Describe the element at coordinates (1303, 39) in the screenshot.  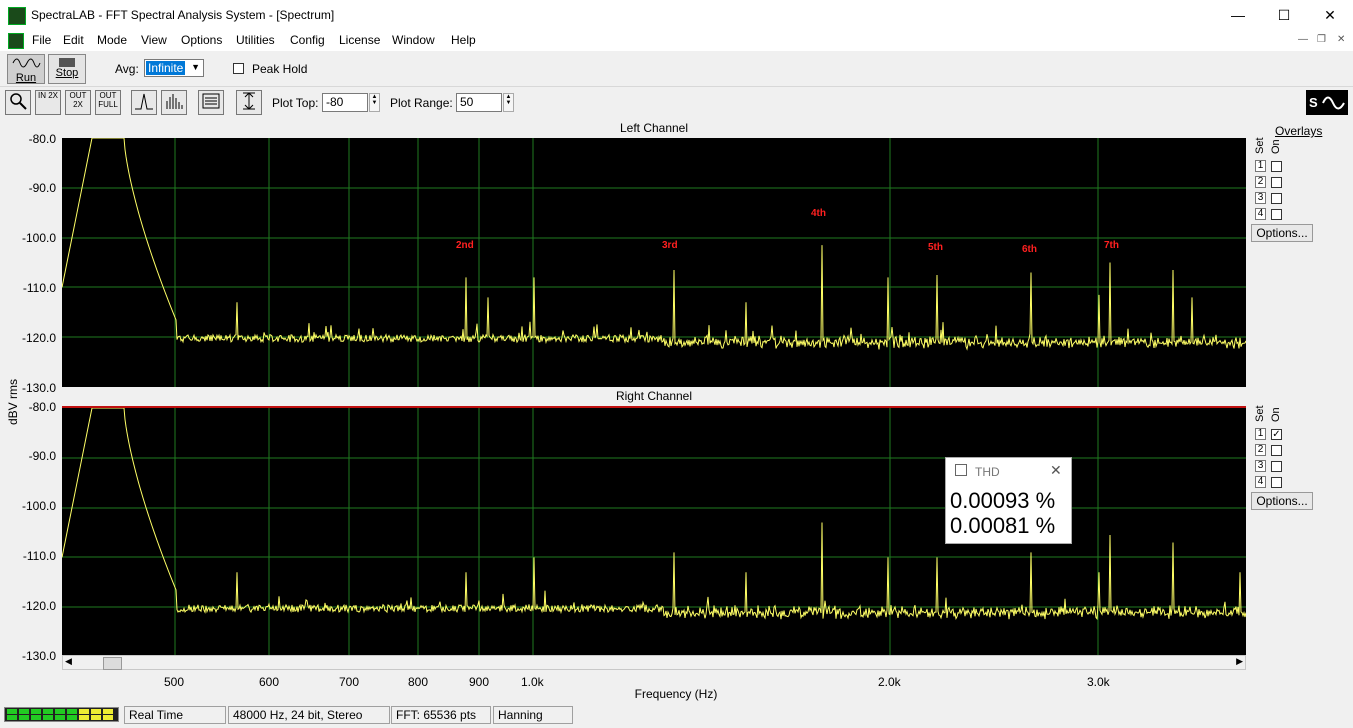
I see `mdi-minimize-button: —` at that location.